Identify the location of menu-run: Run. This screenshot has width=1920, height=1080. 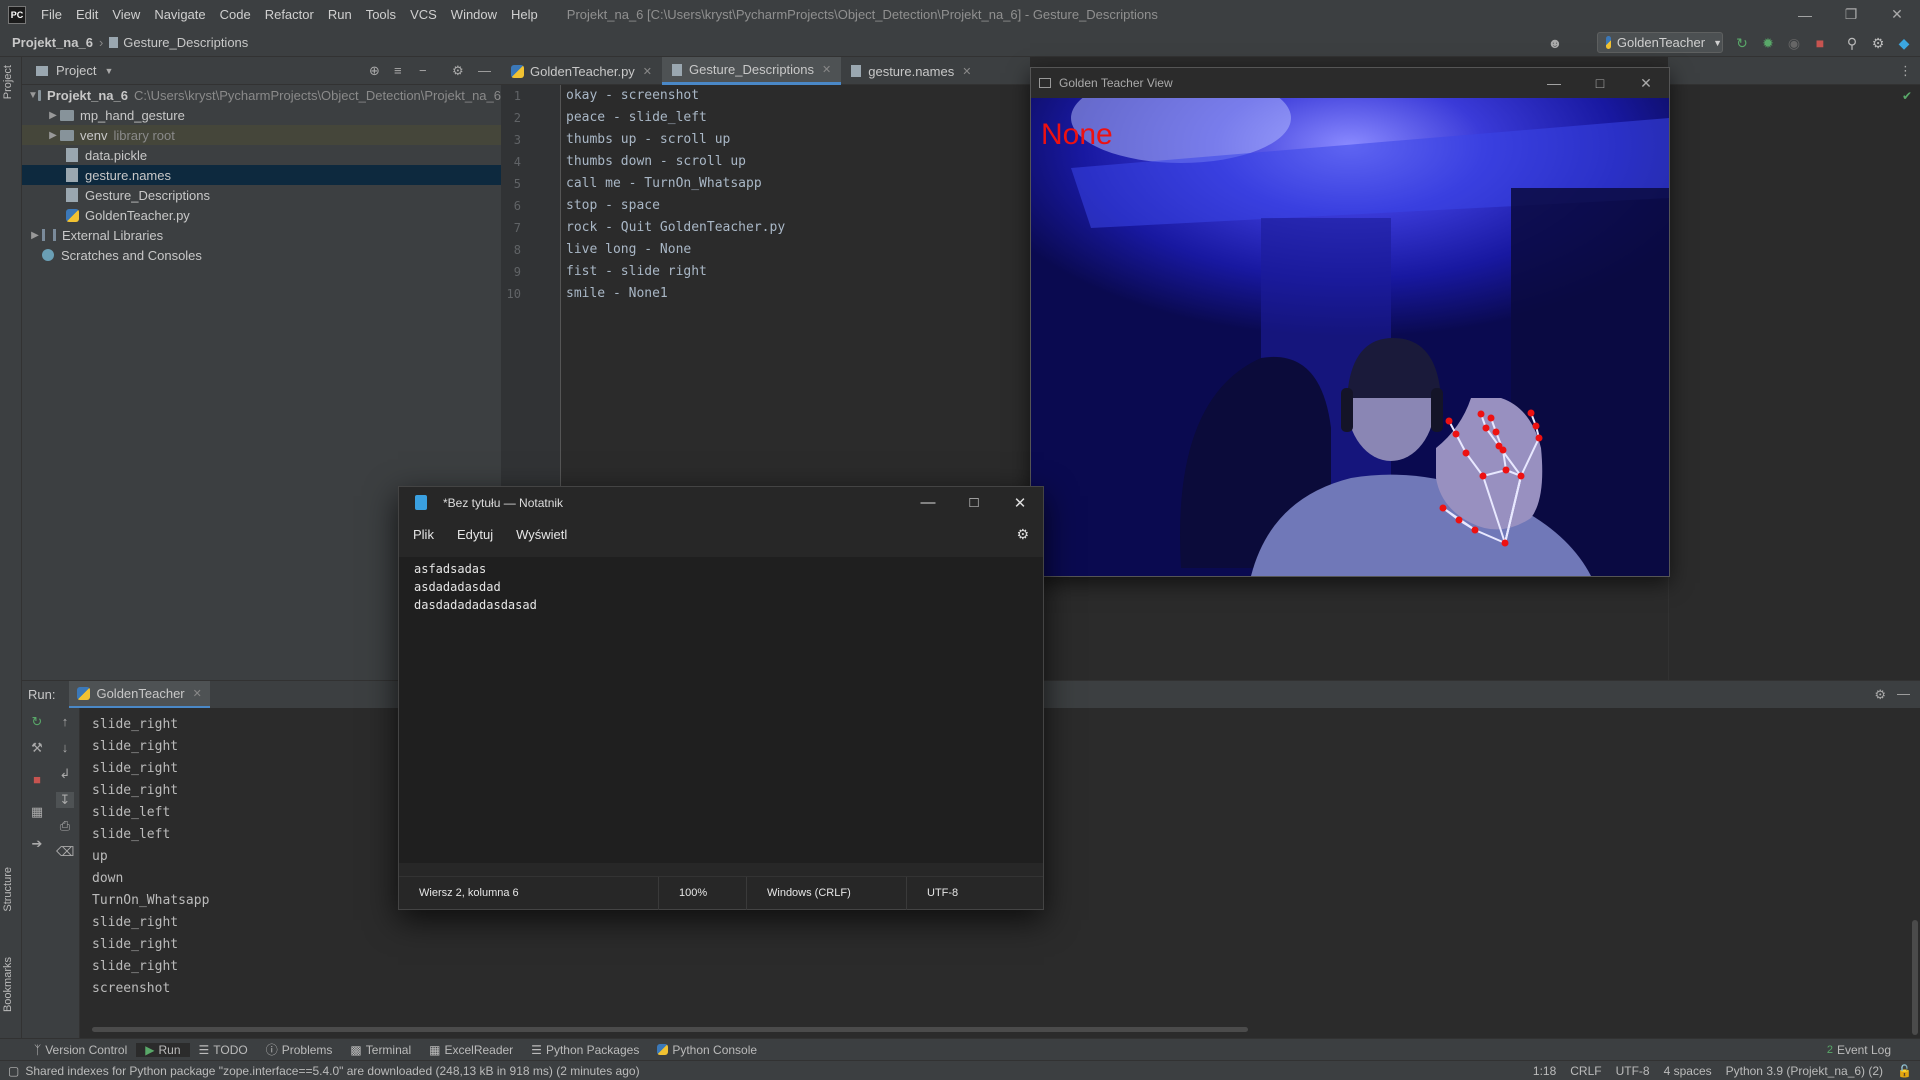
(340, 14).